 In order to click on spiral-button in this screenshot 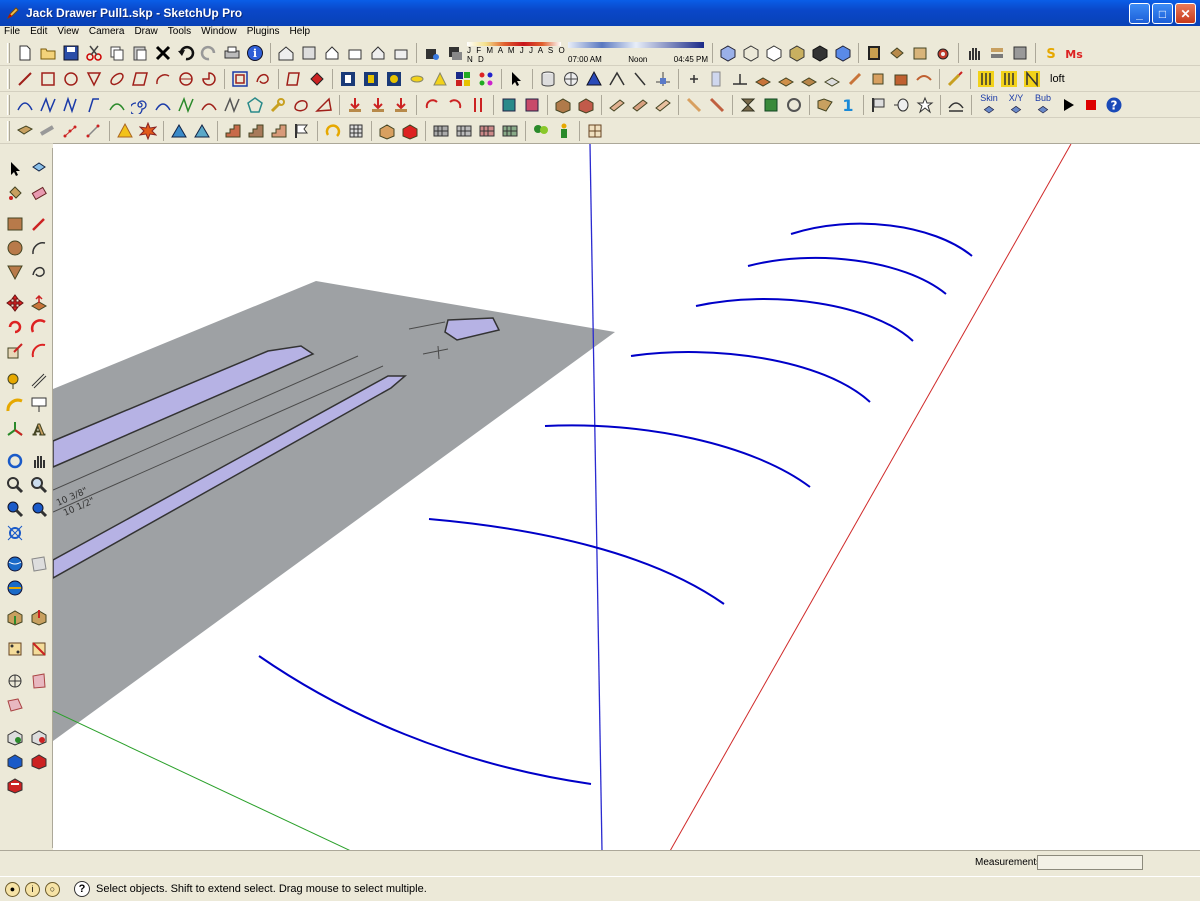, I will do `click(140, 105)`.